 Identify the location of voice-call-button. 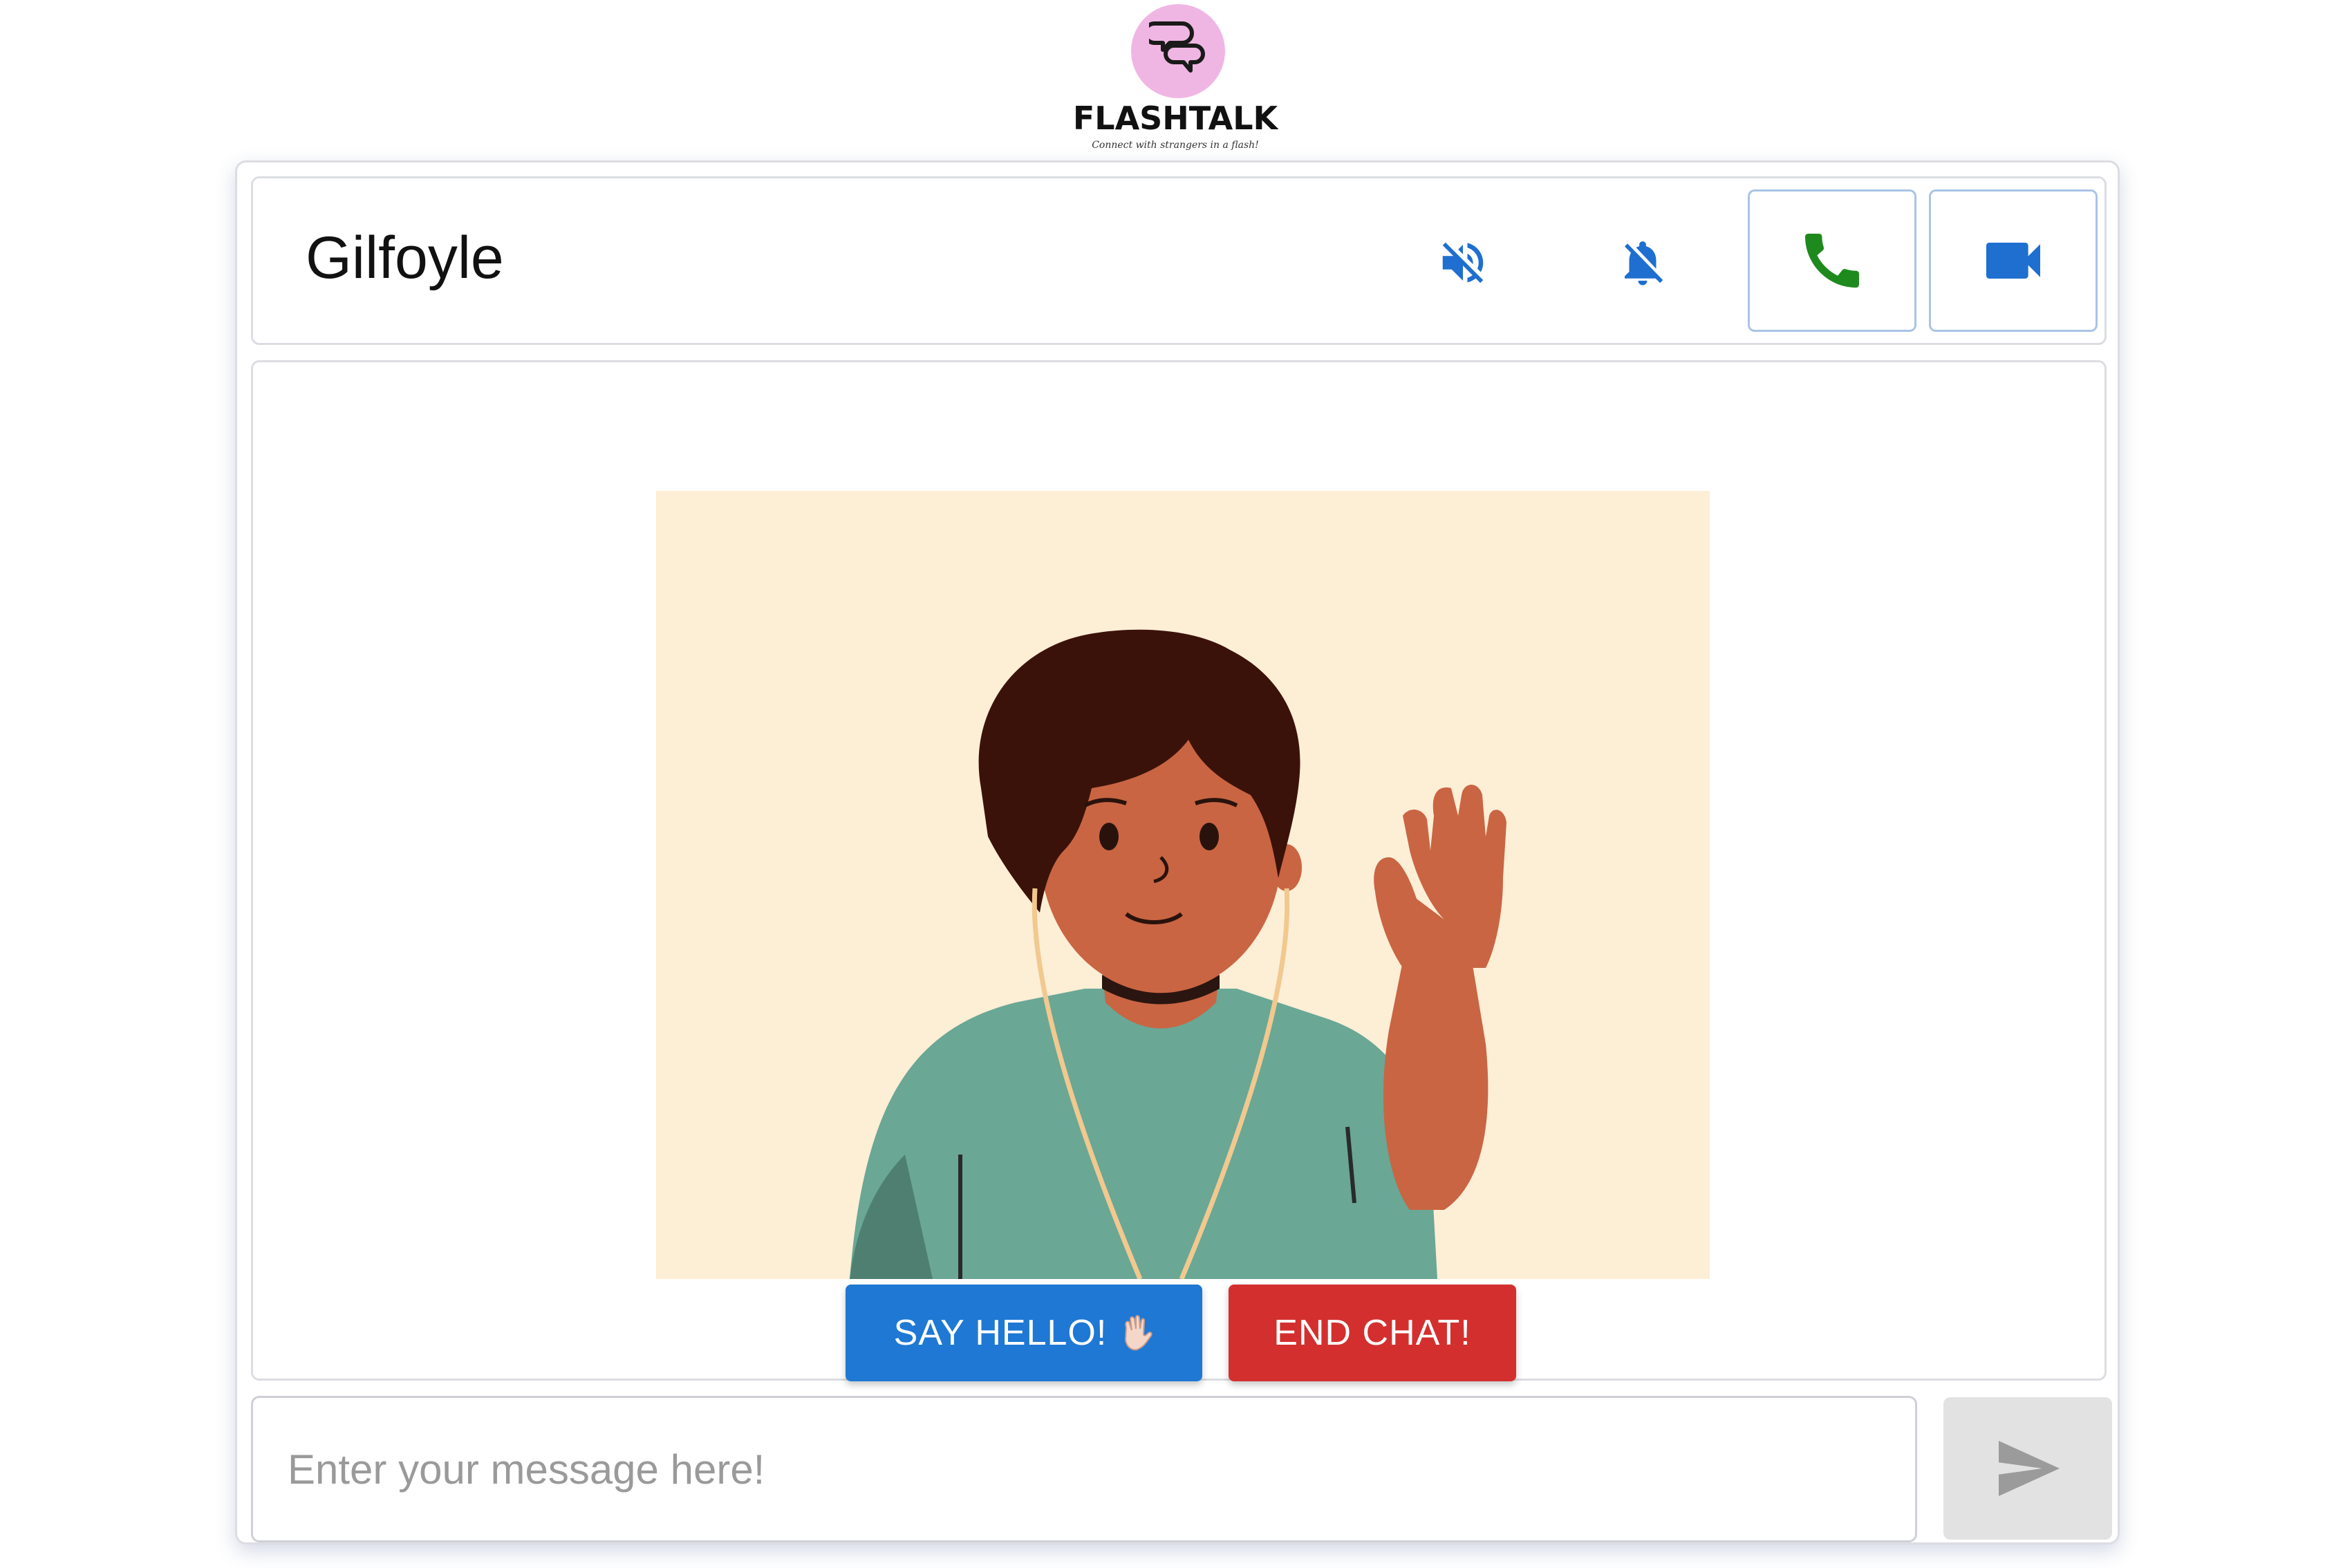
(1832, 260).